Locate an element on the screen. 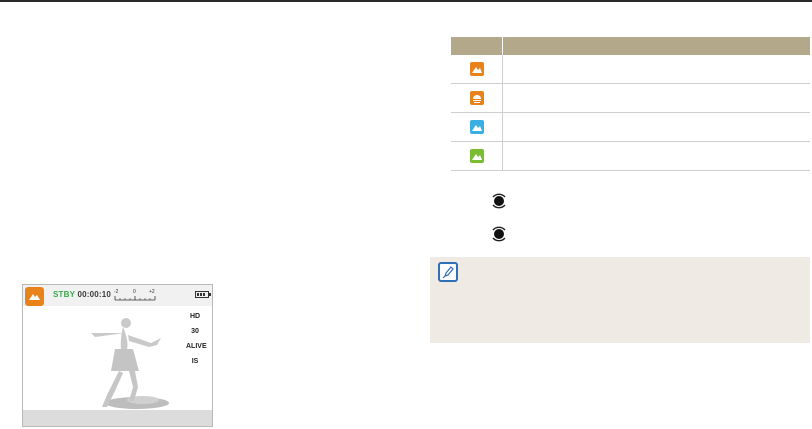 This screenshot has height=429, width=812. note-pencil-icon is located at coordinates (448, 272).